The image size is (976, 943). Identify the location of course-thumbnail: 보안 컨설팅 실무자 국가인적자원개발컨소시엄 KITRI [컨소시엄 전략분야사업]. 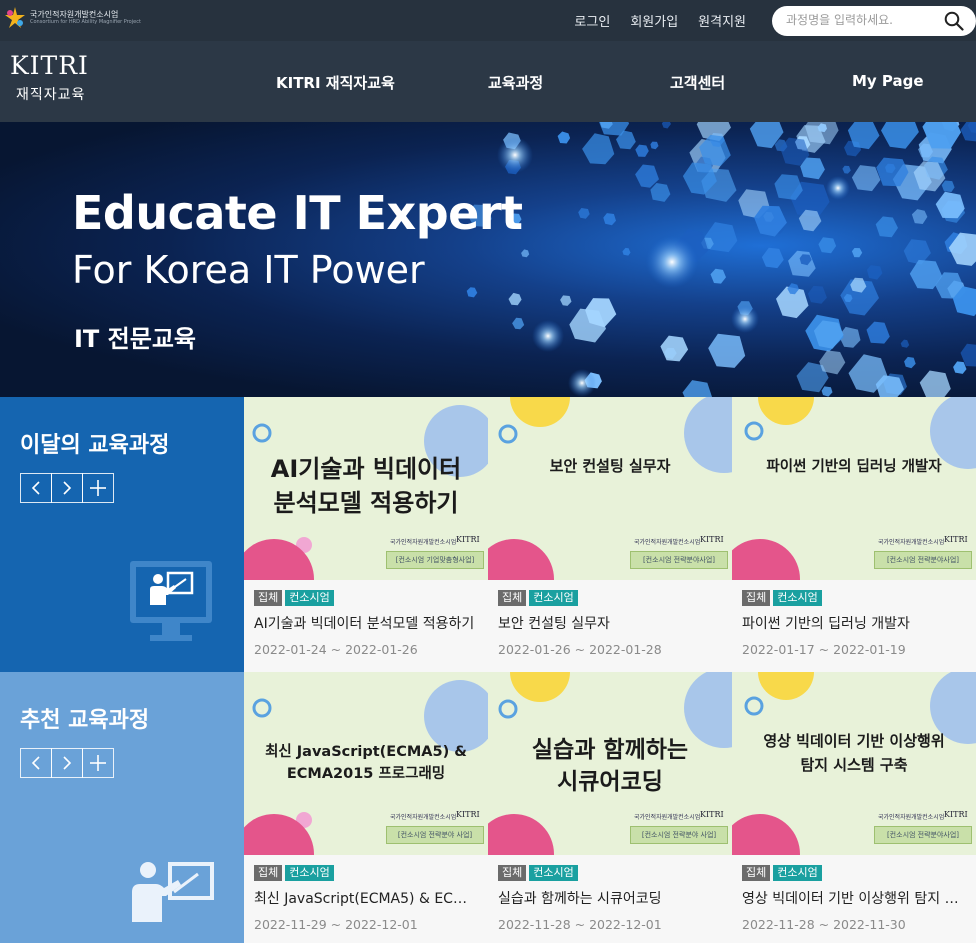
(610, 488).